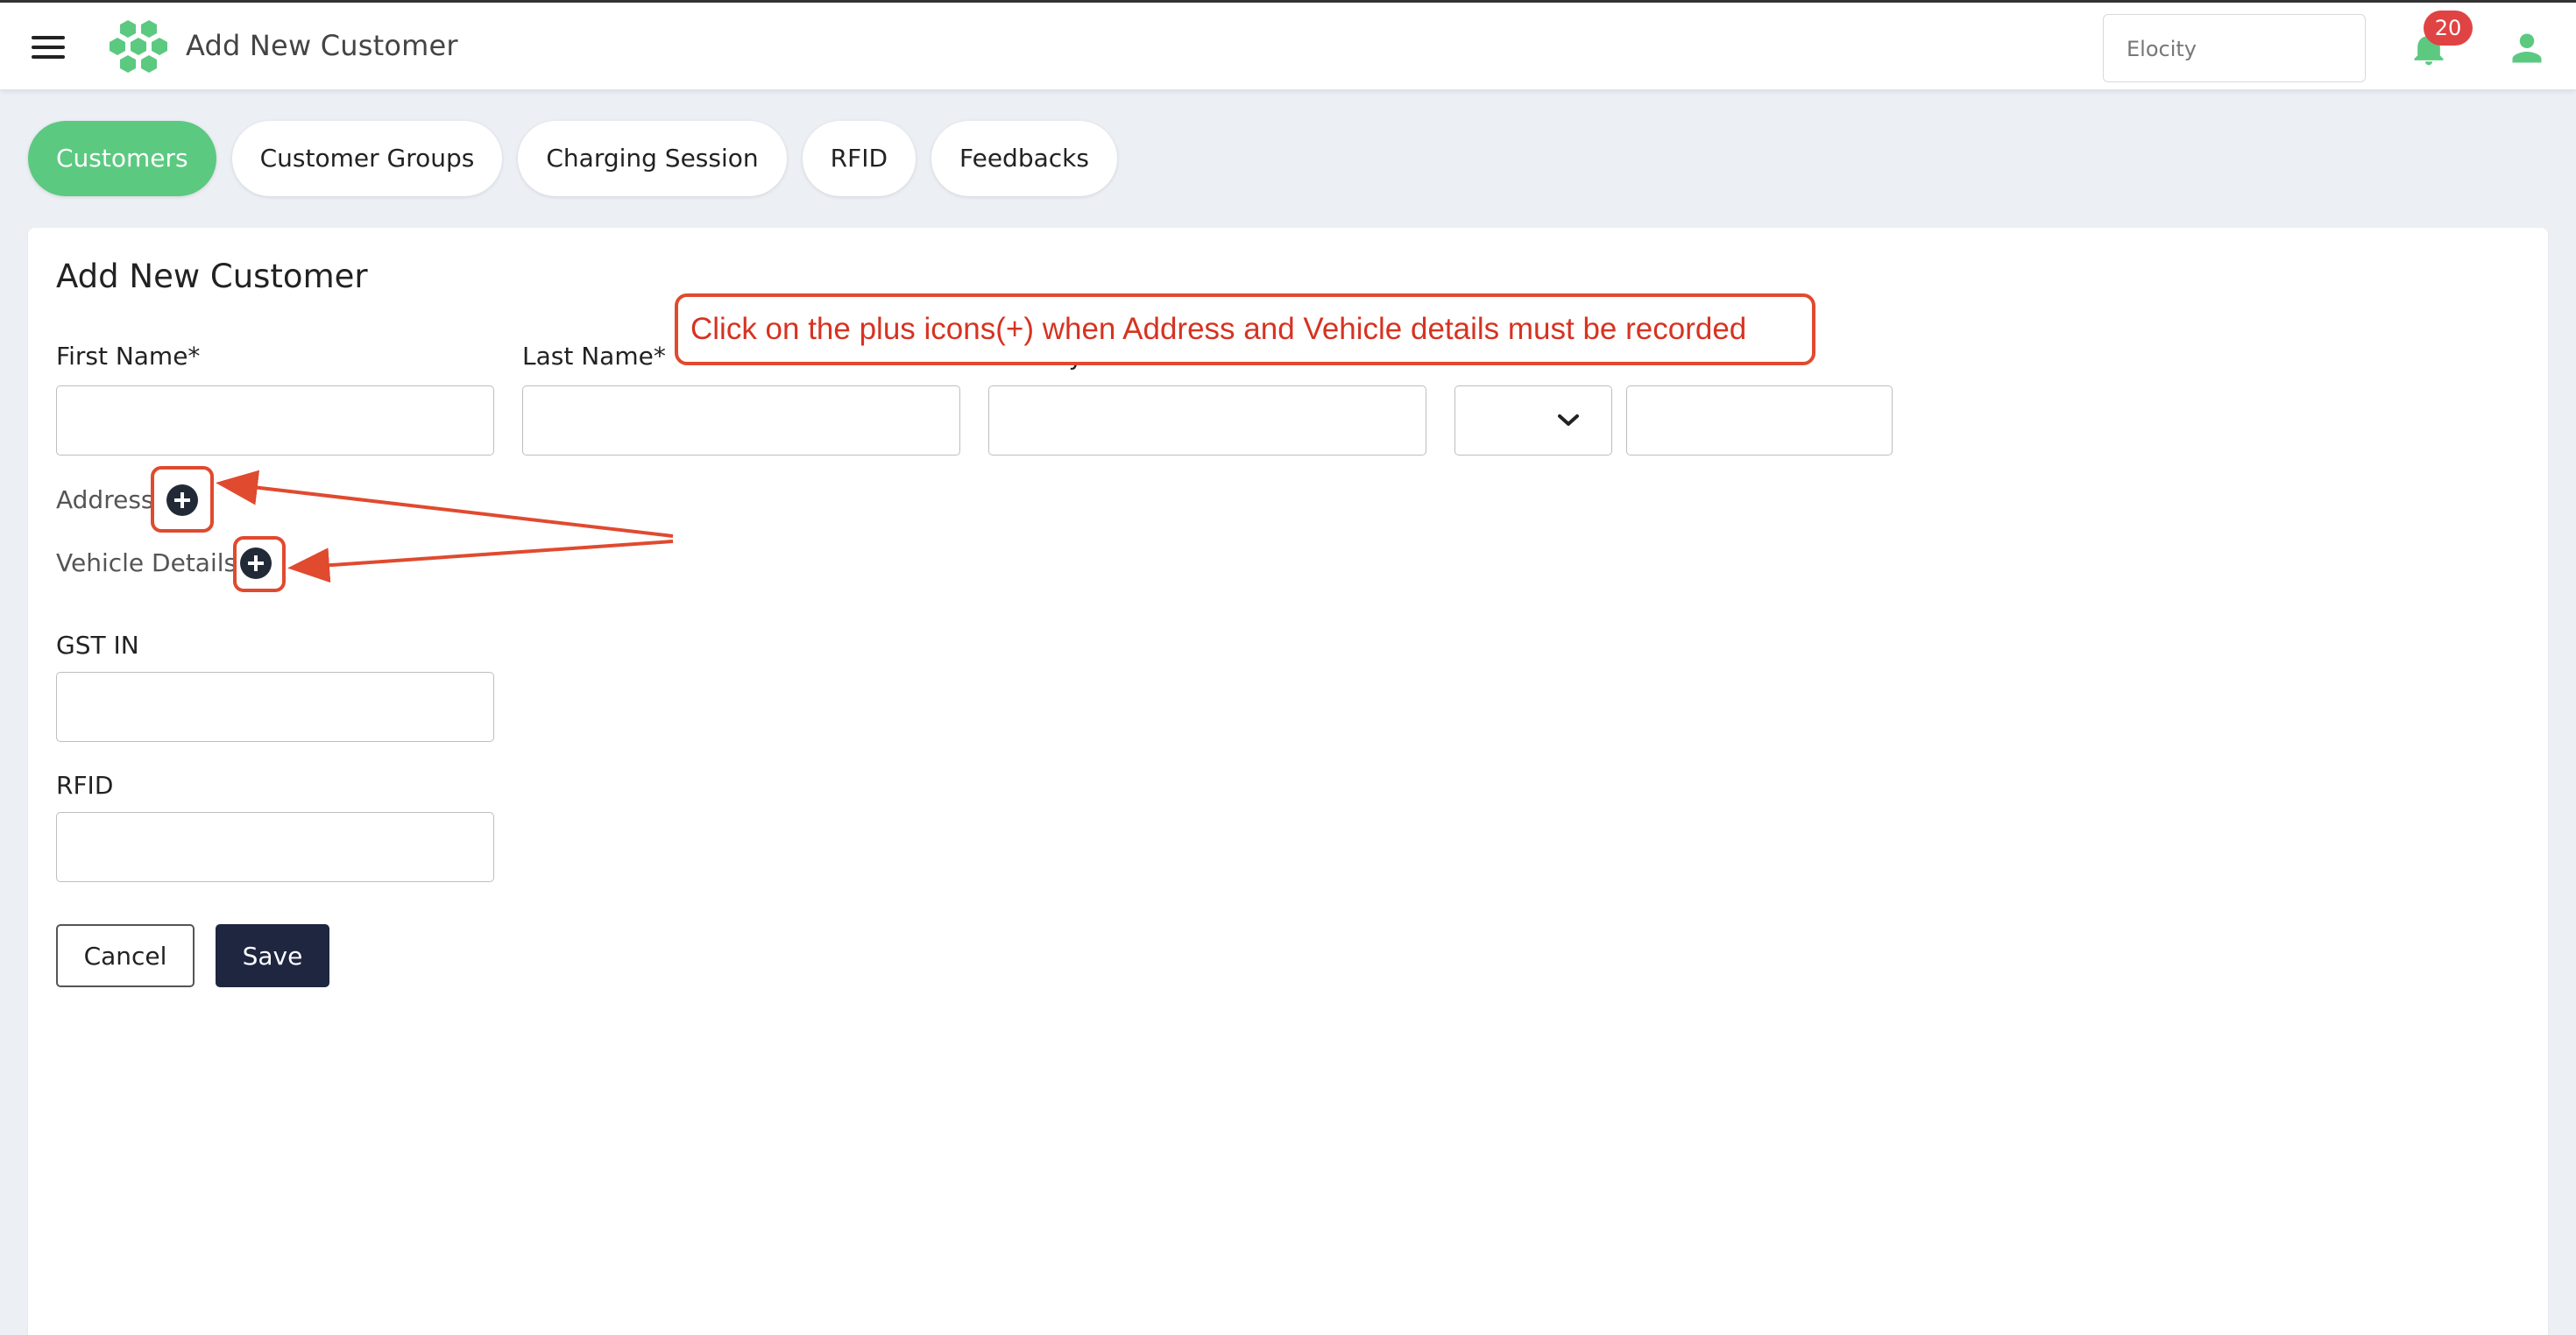 Image resolution: width=2576 pixels, height=1335 pixels. What do you see at coordinates (138, 46) in the screenshot?
I see `hexagon-logo-icon` at bounding box center [138, 46].